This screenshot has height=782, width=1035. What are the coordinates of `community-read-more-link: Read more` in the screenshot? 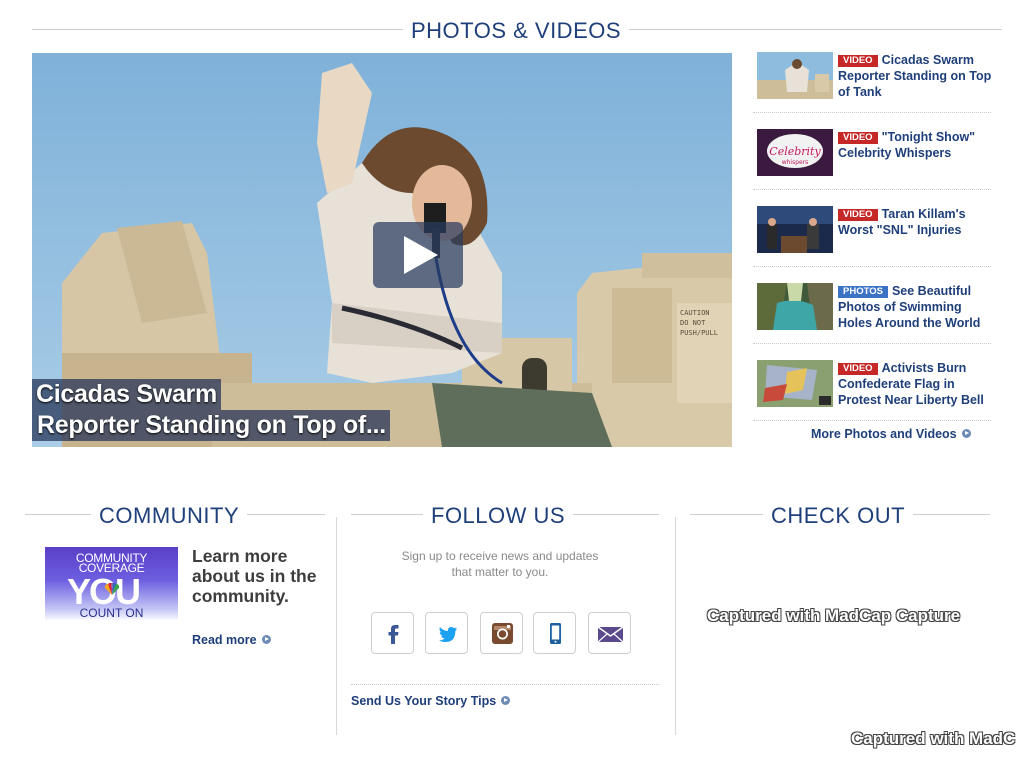 It's located at (231, 640).